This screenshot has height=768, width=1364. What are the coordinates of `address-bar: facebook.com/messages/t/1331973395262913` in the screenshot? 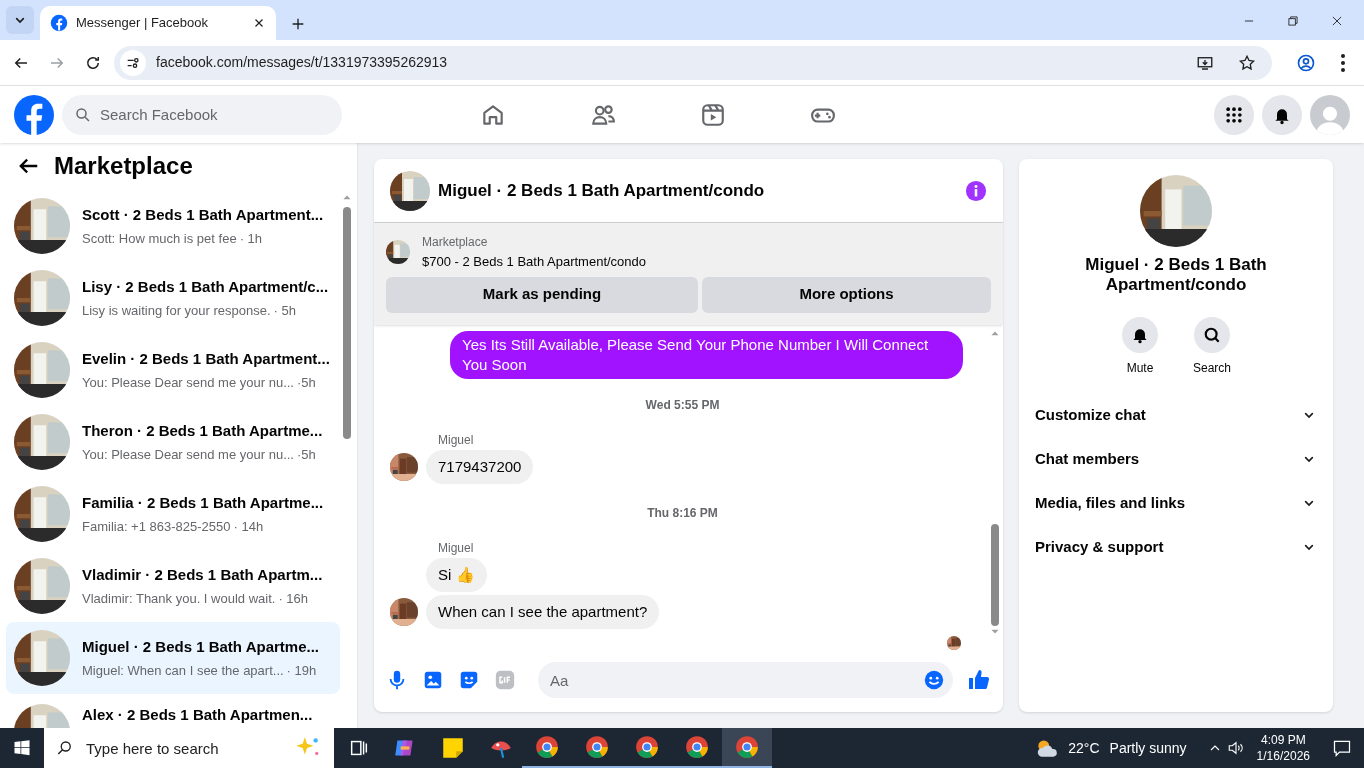 It's located at (693, 62).